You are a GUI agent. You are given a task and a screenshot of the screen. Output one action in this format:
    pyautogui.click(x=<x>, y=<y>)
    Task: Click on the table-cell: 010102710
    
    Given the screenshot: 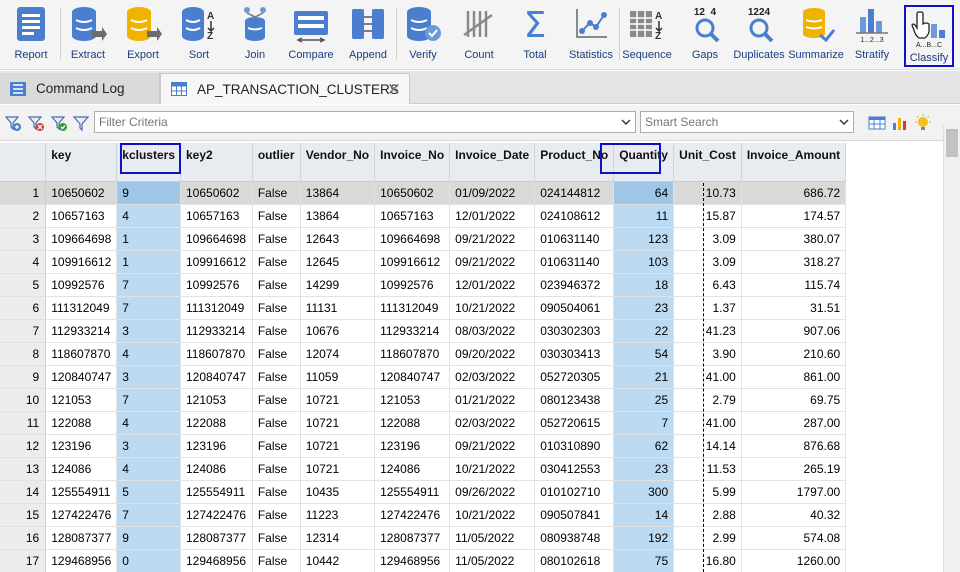 What is the action you would take?
    pyautogui.click(x=574, y=492)
    